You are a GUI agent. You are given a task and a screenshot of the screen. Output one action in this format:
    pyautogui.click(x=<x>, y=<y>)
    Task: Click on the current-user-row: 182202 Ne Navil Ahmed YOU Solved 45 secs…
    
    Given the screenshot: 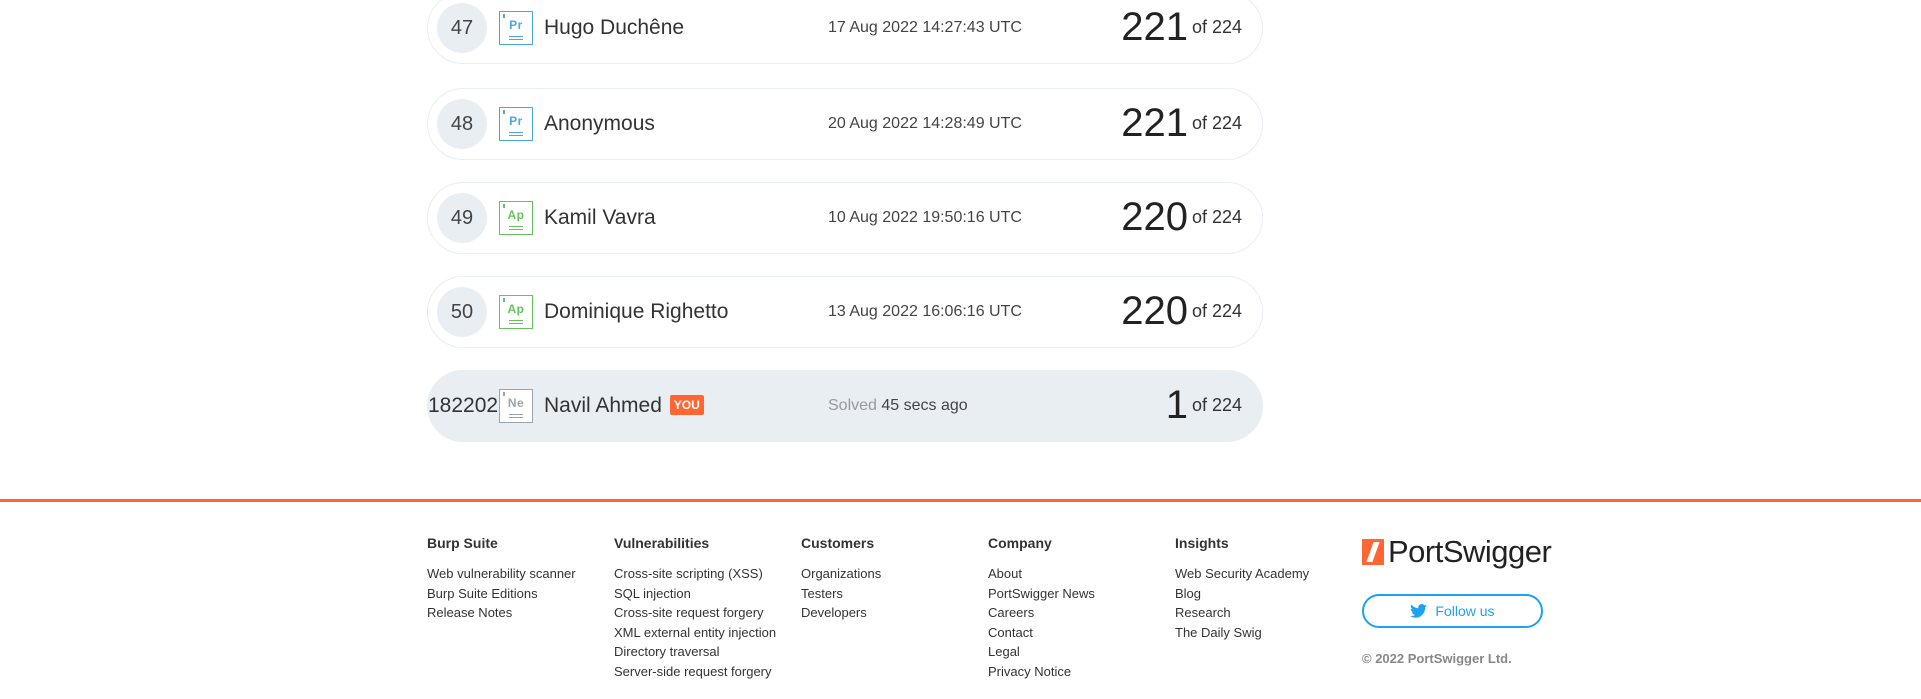 What is the action you would take?
    pyautogui.click(x=845, y=406)
    